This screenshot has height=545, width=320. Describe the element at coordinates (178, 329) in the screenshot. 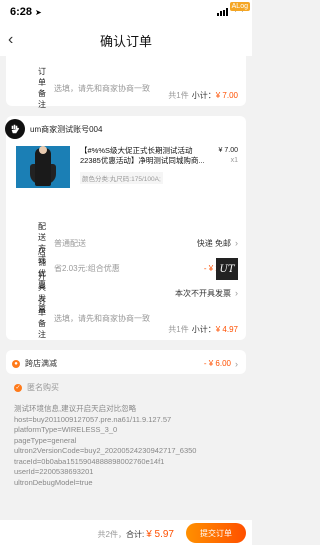

I see `shop-subtotal-count: 共1件` at that location.